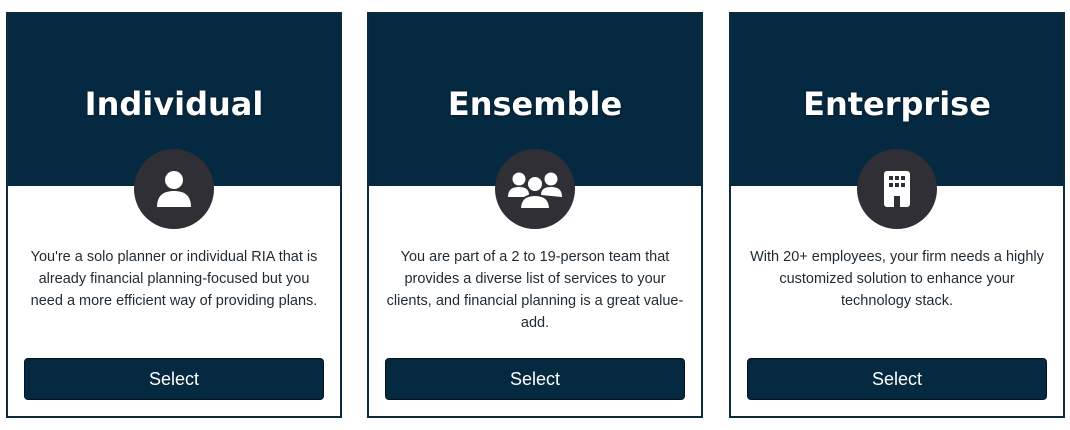  What do you see at coordinates (174, 104) in the screenshot?
I see `card-title: Individual` at bounding box center [174, 104].